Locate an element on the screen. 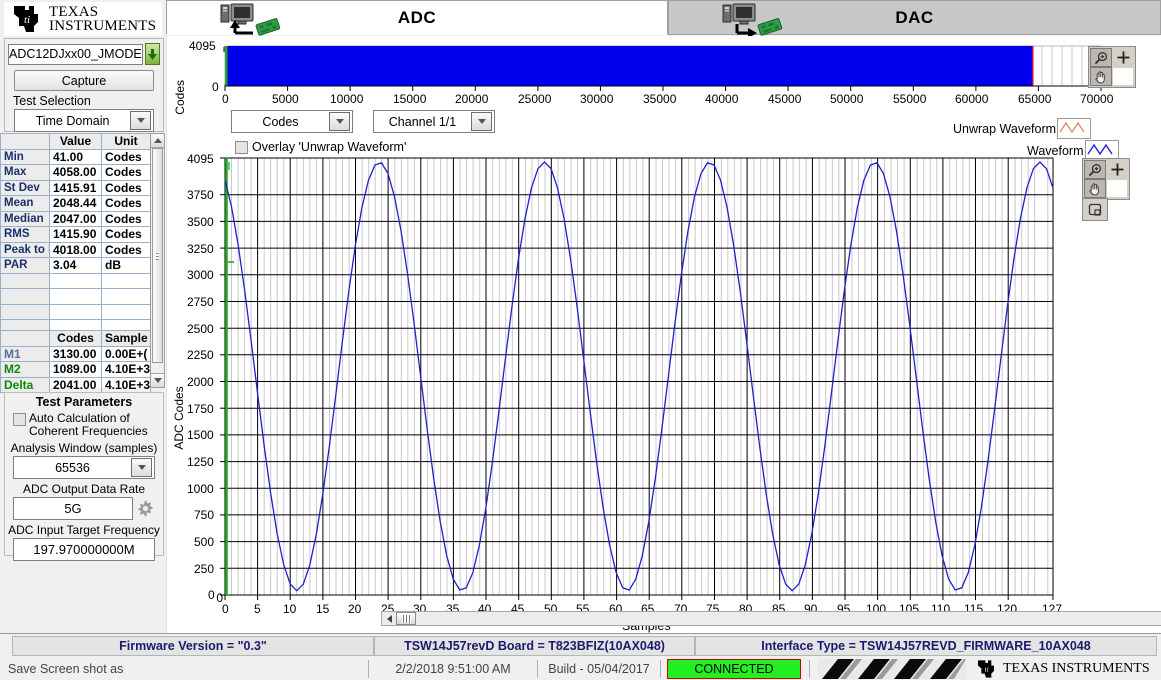  scroll-down-icon is located at coordinates (157, 380).